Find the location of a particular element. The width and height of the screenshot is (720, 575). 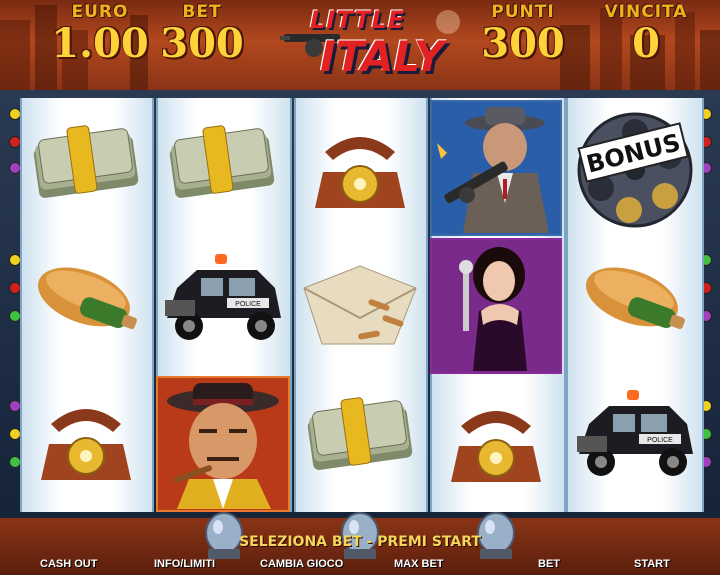

symbol-bonus-revolver: BONUS is located at coordinates (632, 167).